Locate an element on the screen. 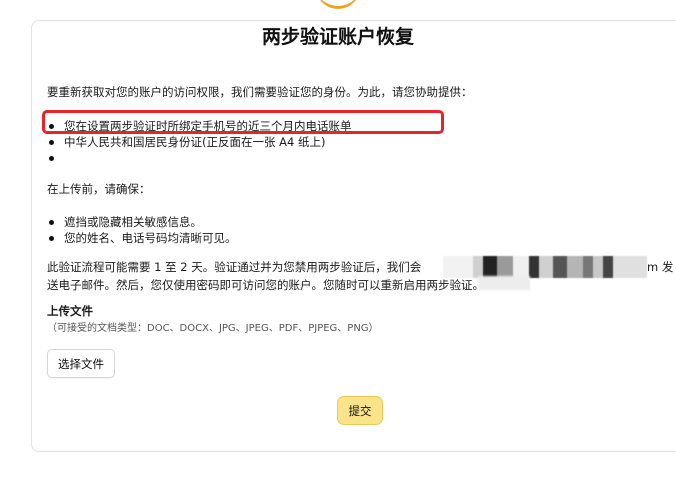 This screenshot has width=676, height=481. notice-line-1-end: m 发 is located at coordinates (660, 267).